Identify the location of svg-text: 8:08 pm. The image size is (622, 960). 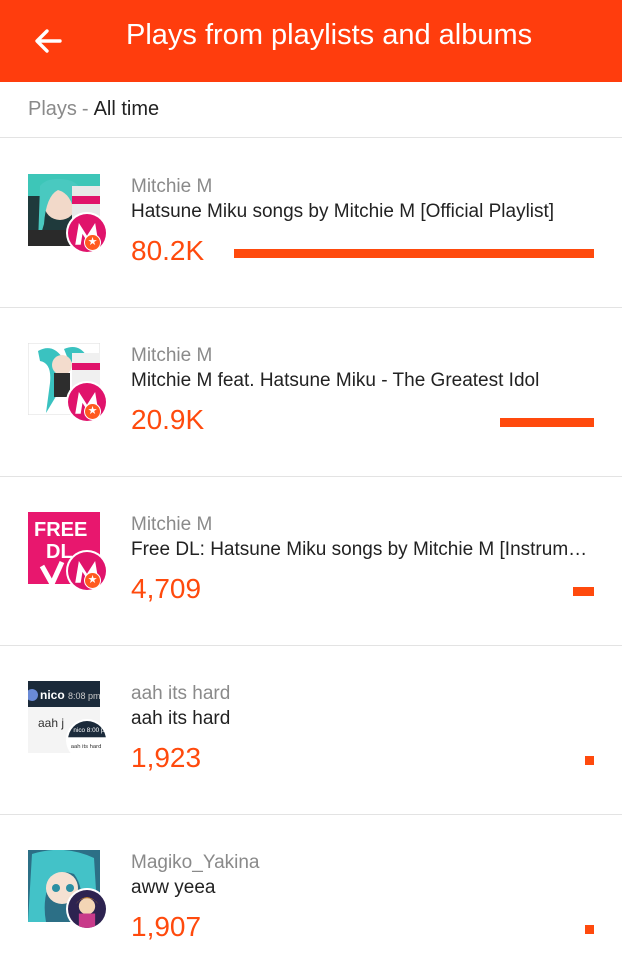
(84, 696).